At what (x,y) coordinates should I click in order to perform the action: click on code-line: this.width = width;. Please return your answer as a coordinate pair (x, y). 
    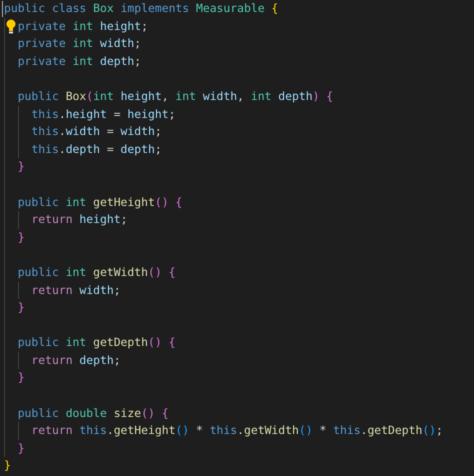
    Looking at the image, I should click on (96, 131).